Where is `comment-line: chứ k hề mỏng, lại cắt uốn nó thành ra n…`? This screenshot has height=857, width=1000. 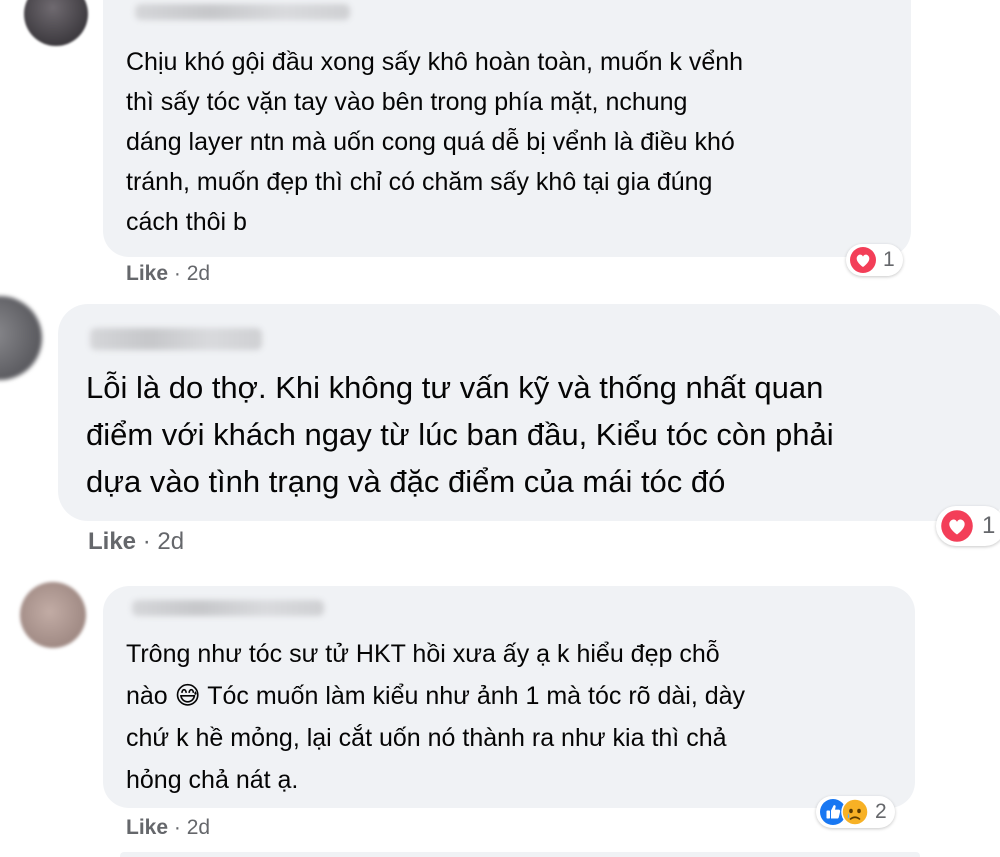 comment-line: chứ k hề mỏng, lại cắt uốn nó thành ra n… is located at coordinates (426, 738).